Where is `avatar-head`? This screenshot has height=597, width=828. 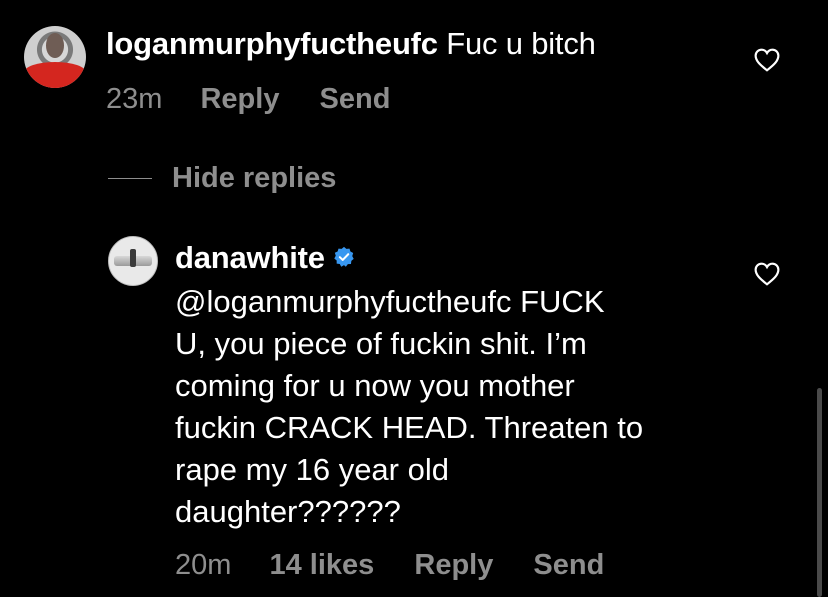 avatar-head is located at coordinates (55, 46).